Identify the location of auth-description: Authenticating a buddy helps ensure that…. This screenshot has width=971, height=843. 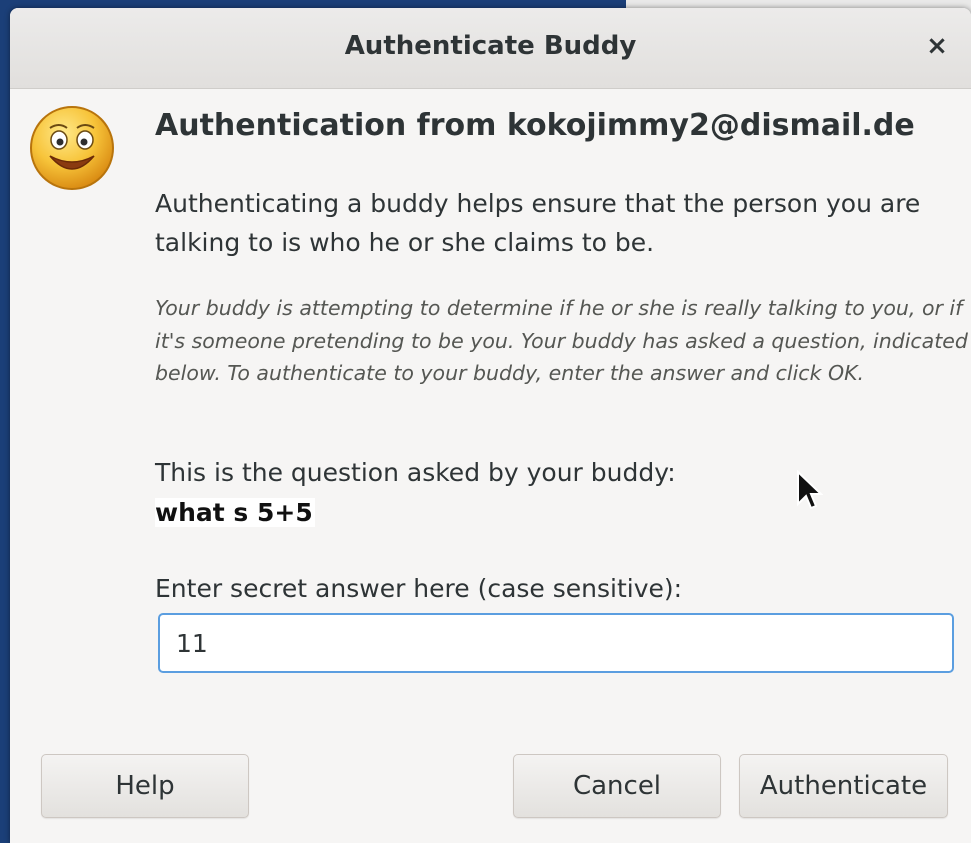
(538, 223).